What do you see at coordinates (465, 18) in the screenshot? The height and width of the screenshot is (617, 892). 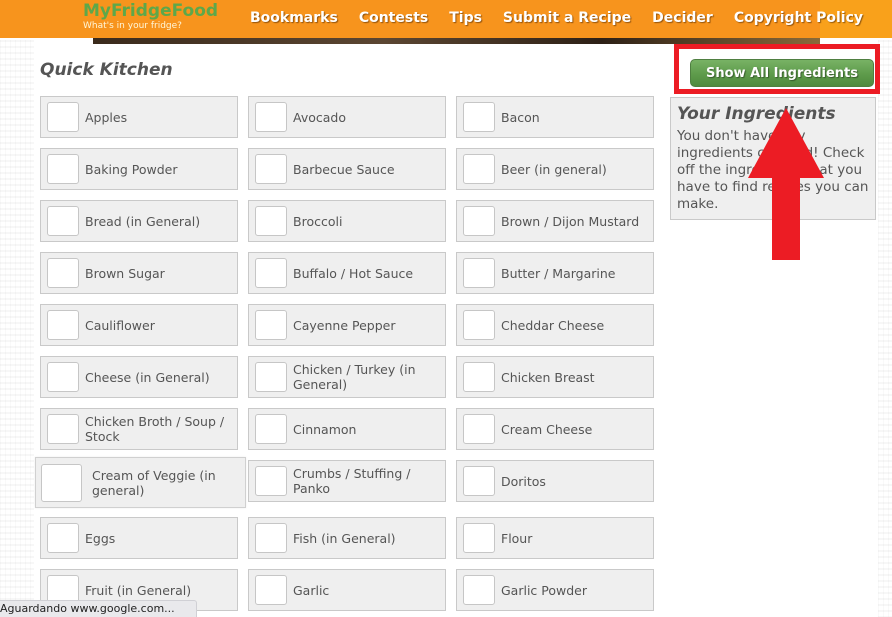 I see `nav-tips: Tips` at bounding box center [465, 18].